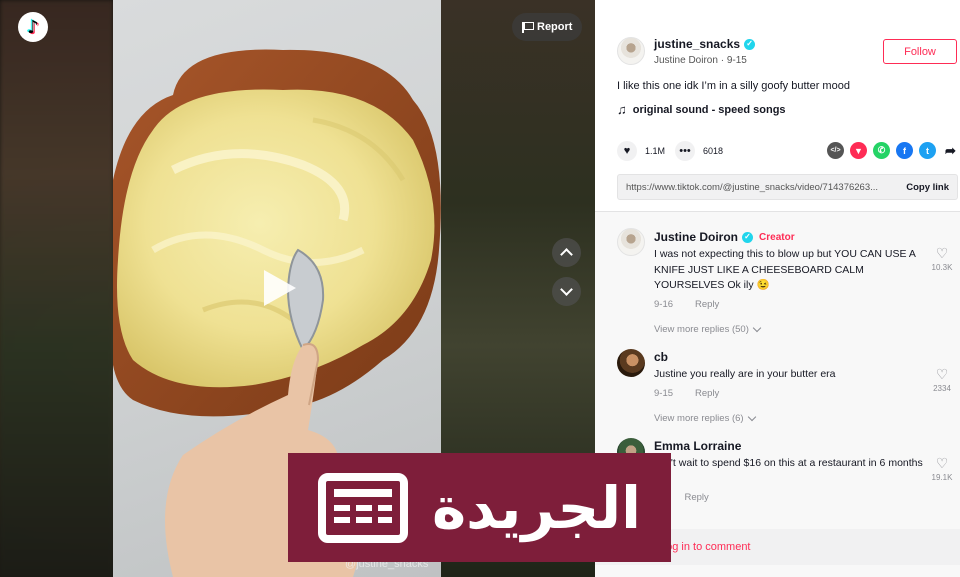  Describe the element at coordinates (927, 150) in the screenshot. I see `twitter-icon: t` at that location.